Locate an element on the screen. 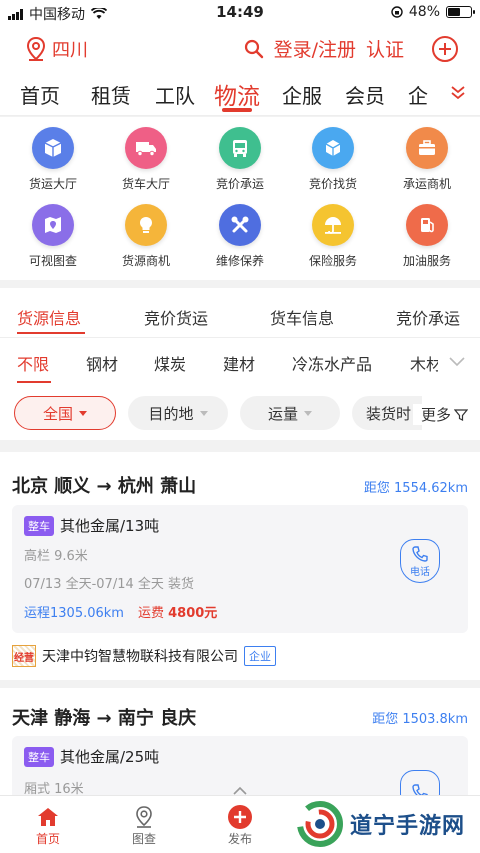 The height and width of the screenshot is (853, 480). battery-percent: 48% is located at coordinates (424, 12).